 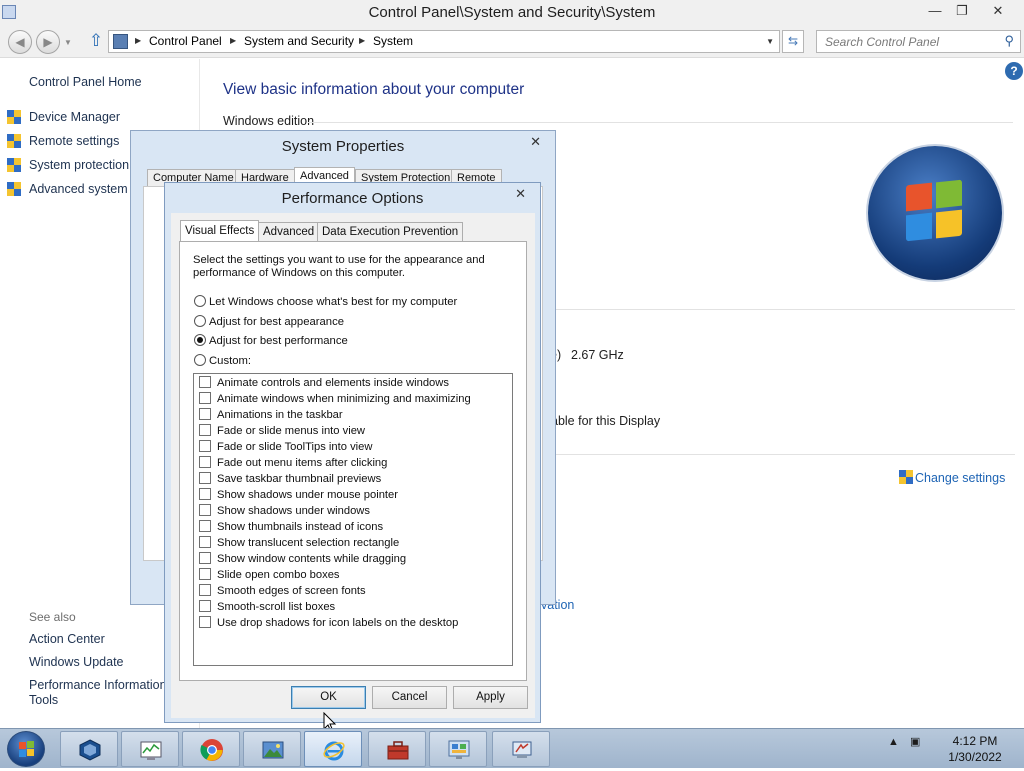 I want to click on effect-list-item: Show shadows under mouse pointer, so click(x=298, y=496).